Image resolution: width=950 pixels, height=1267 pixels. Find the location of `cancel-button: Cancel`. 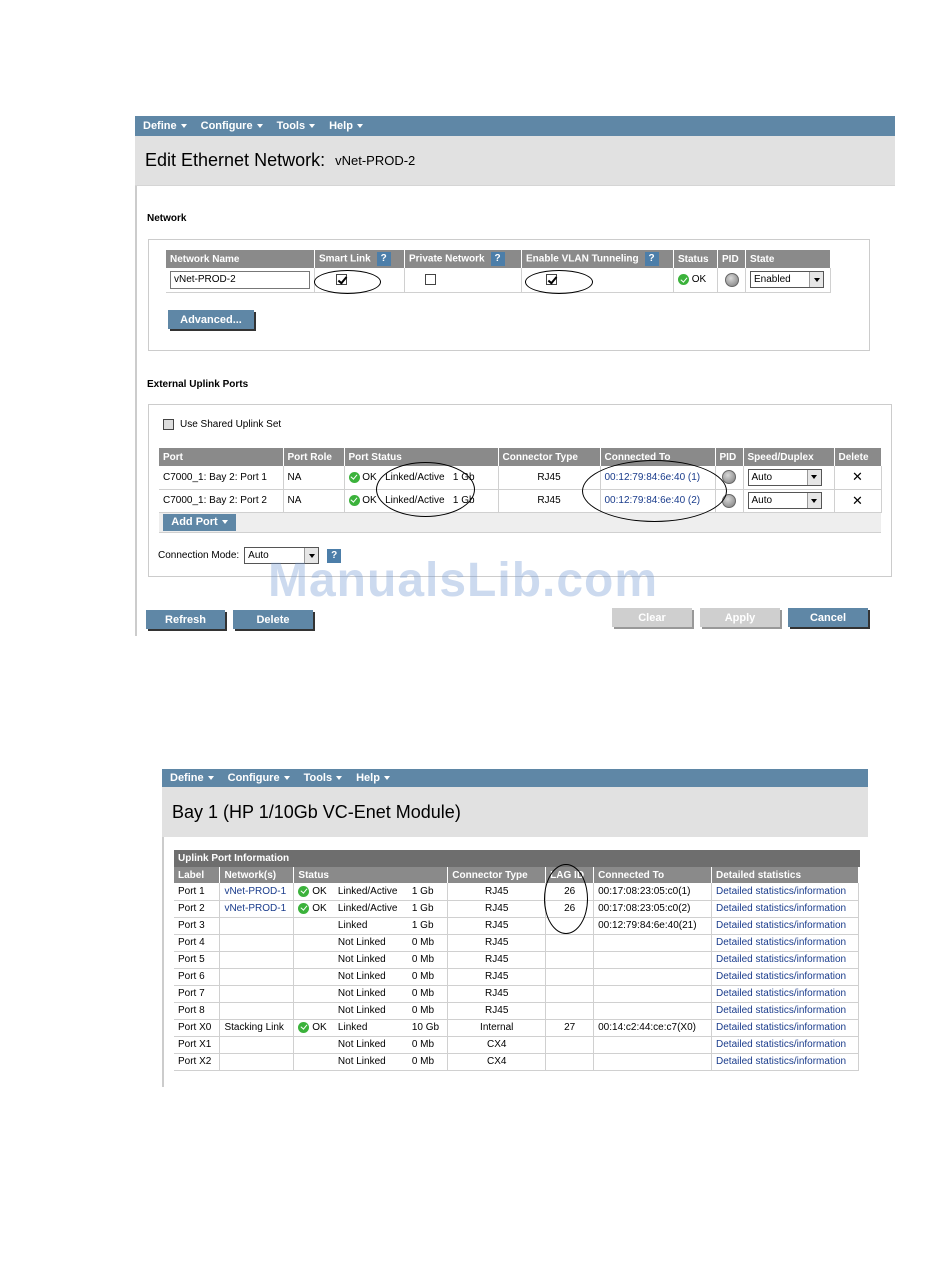

cancel-button: Cancel is located at coordinates (828, 617).